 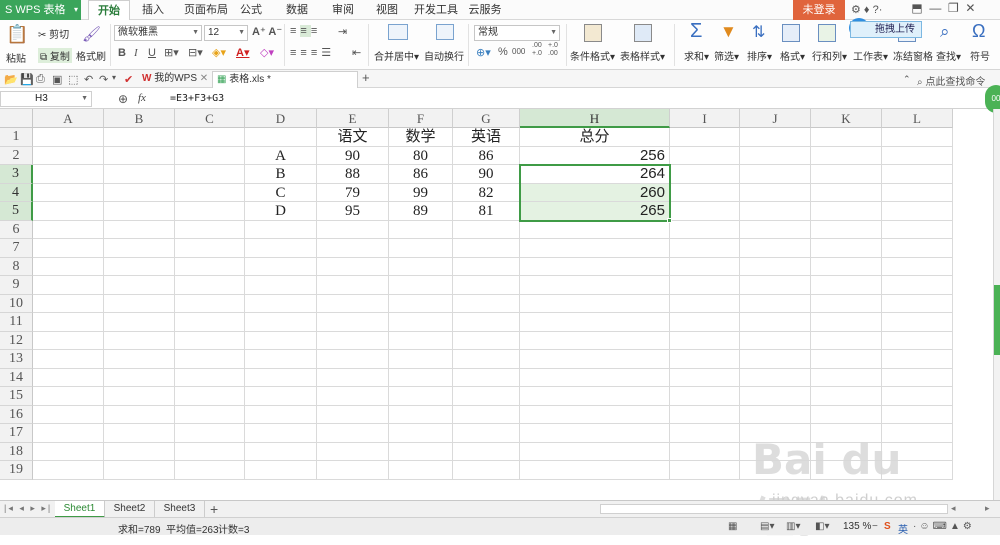 I want to click on row-header-16: 16, so click(x=16, y=414).